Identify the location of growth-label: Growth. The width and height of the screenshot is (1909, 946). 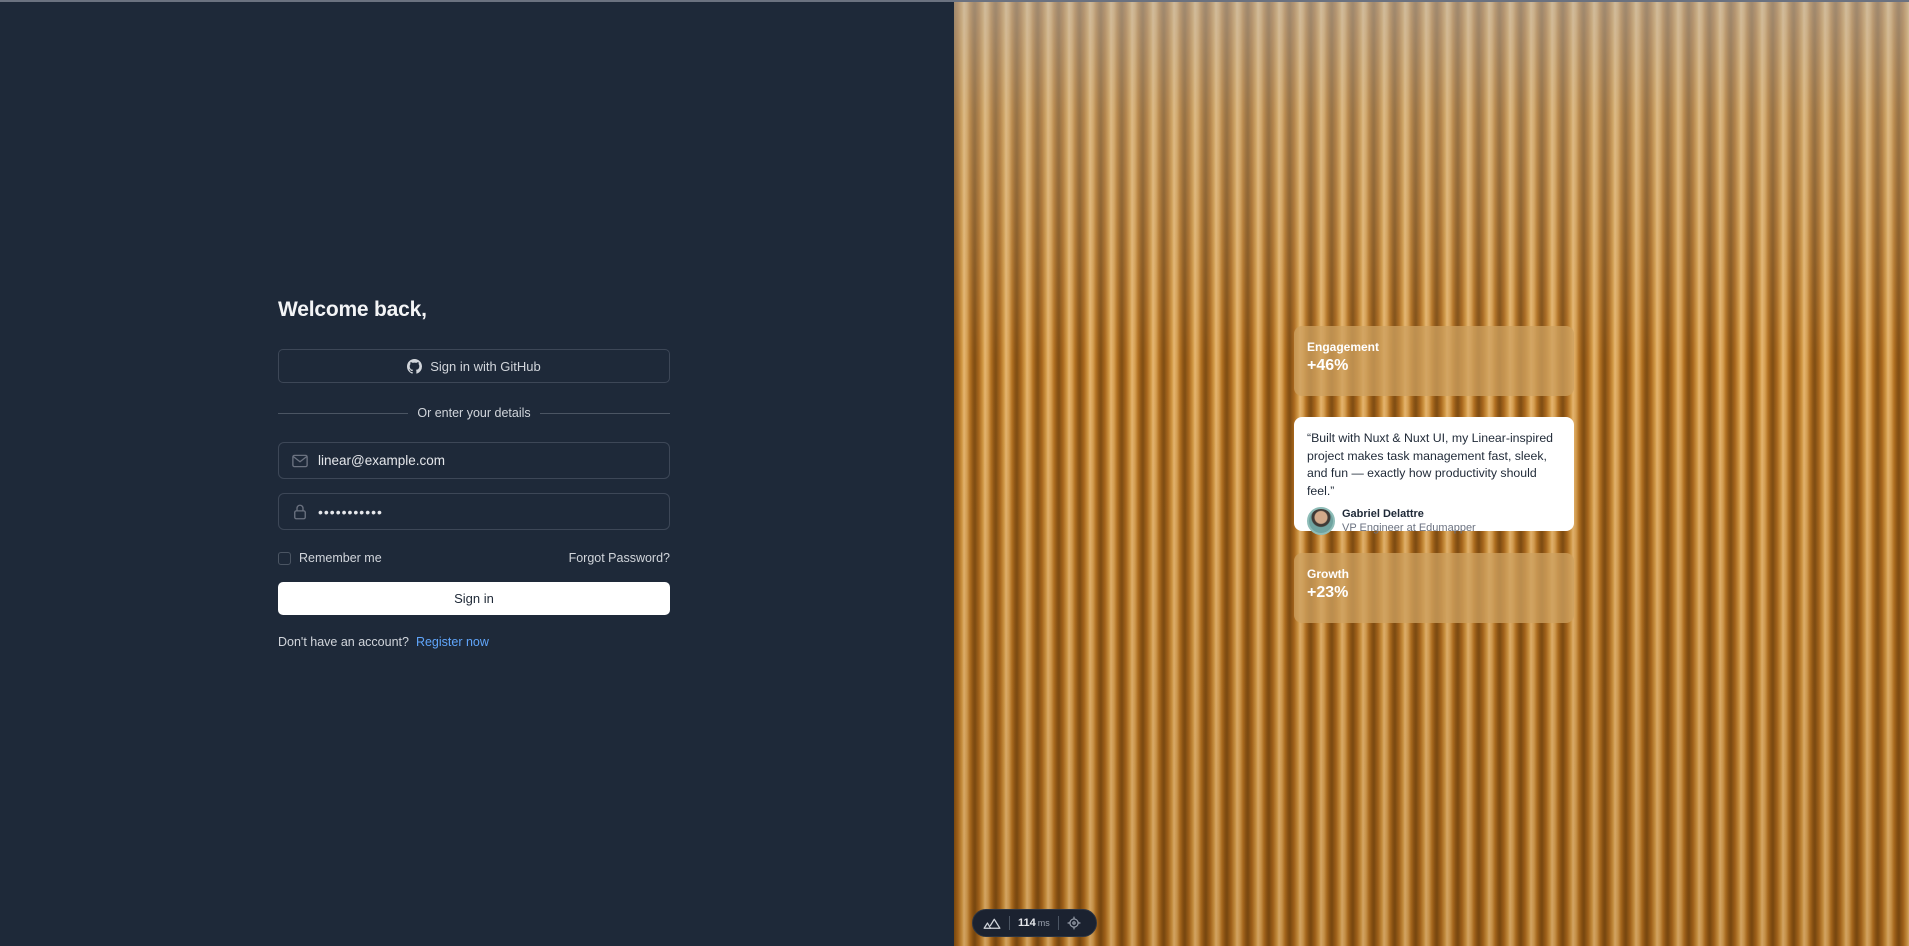
(1328, 574).